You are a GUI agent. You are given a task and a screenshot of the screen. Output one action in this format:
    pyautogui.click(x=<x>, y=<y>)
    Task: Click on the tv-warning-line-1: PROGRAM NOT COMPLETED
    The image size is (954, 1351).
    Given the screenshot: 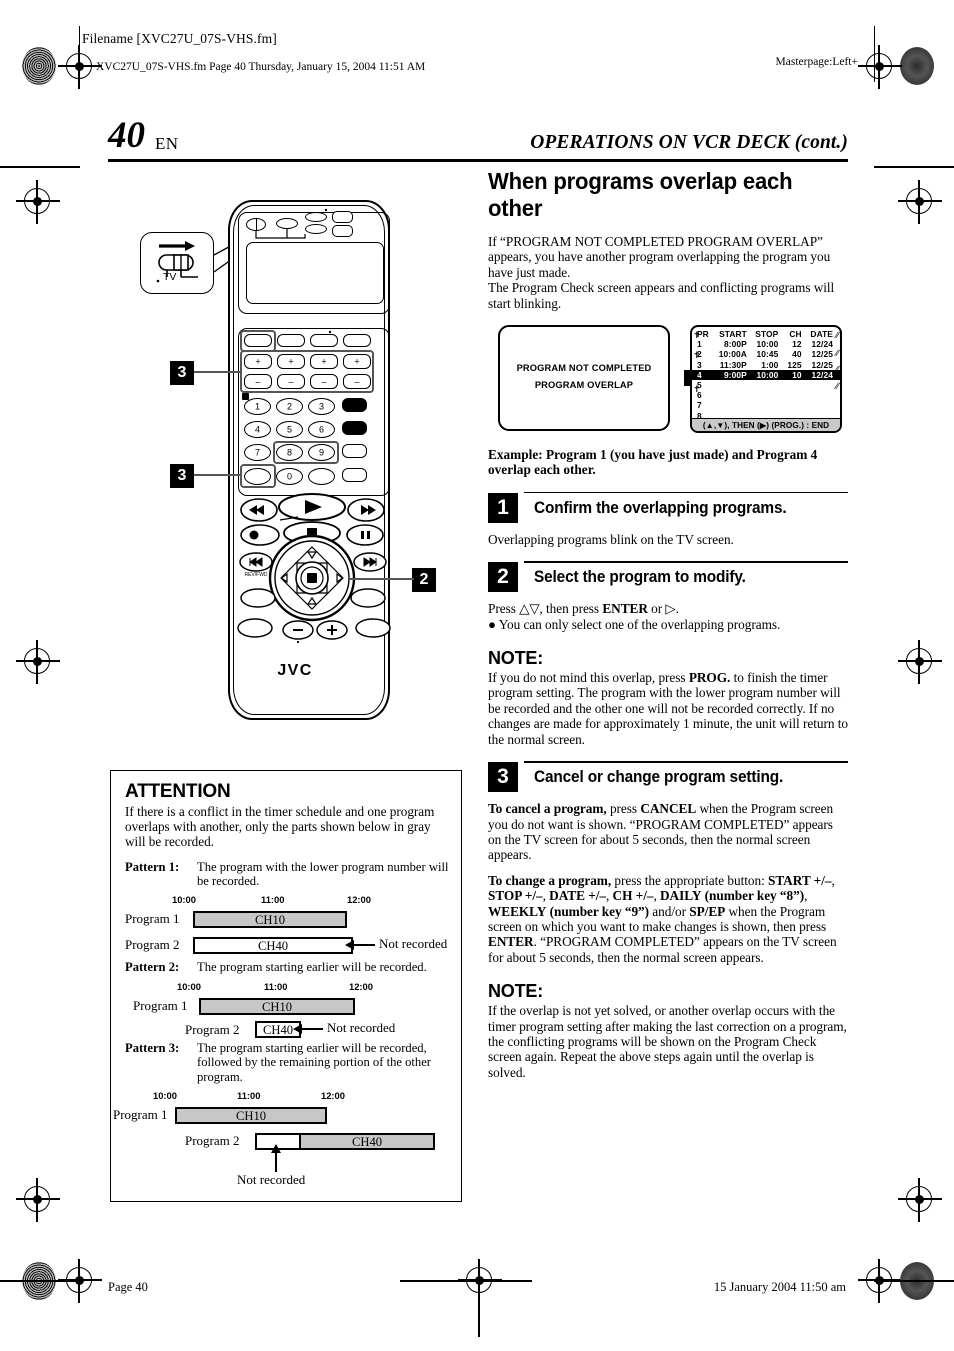 What is the action you would take?
    pyautogui.click(x=584, y=368)
    